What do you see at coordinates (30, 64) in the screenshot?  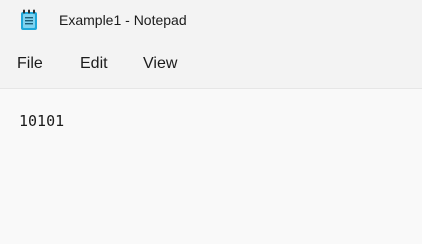 I see `menu-file: File` at bounding box center [30, 64].